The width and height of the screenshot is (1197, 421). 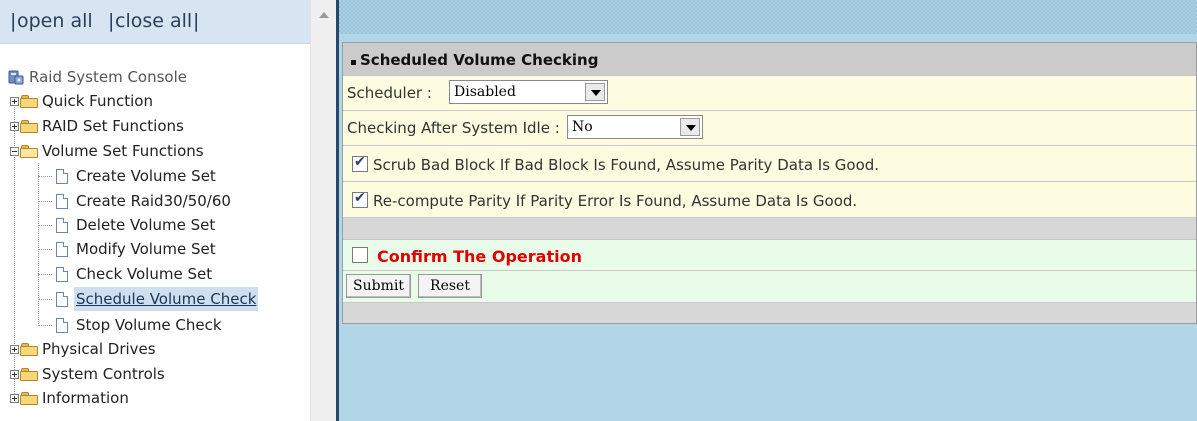 I want to click on confirm-checkbox, so click(x=360, y=255).